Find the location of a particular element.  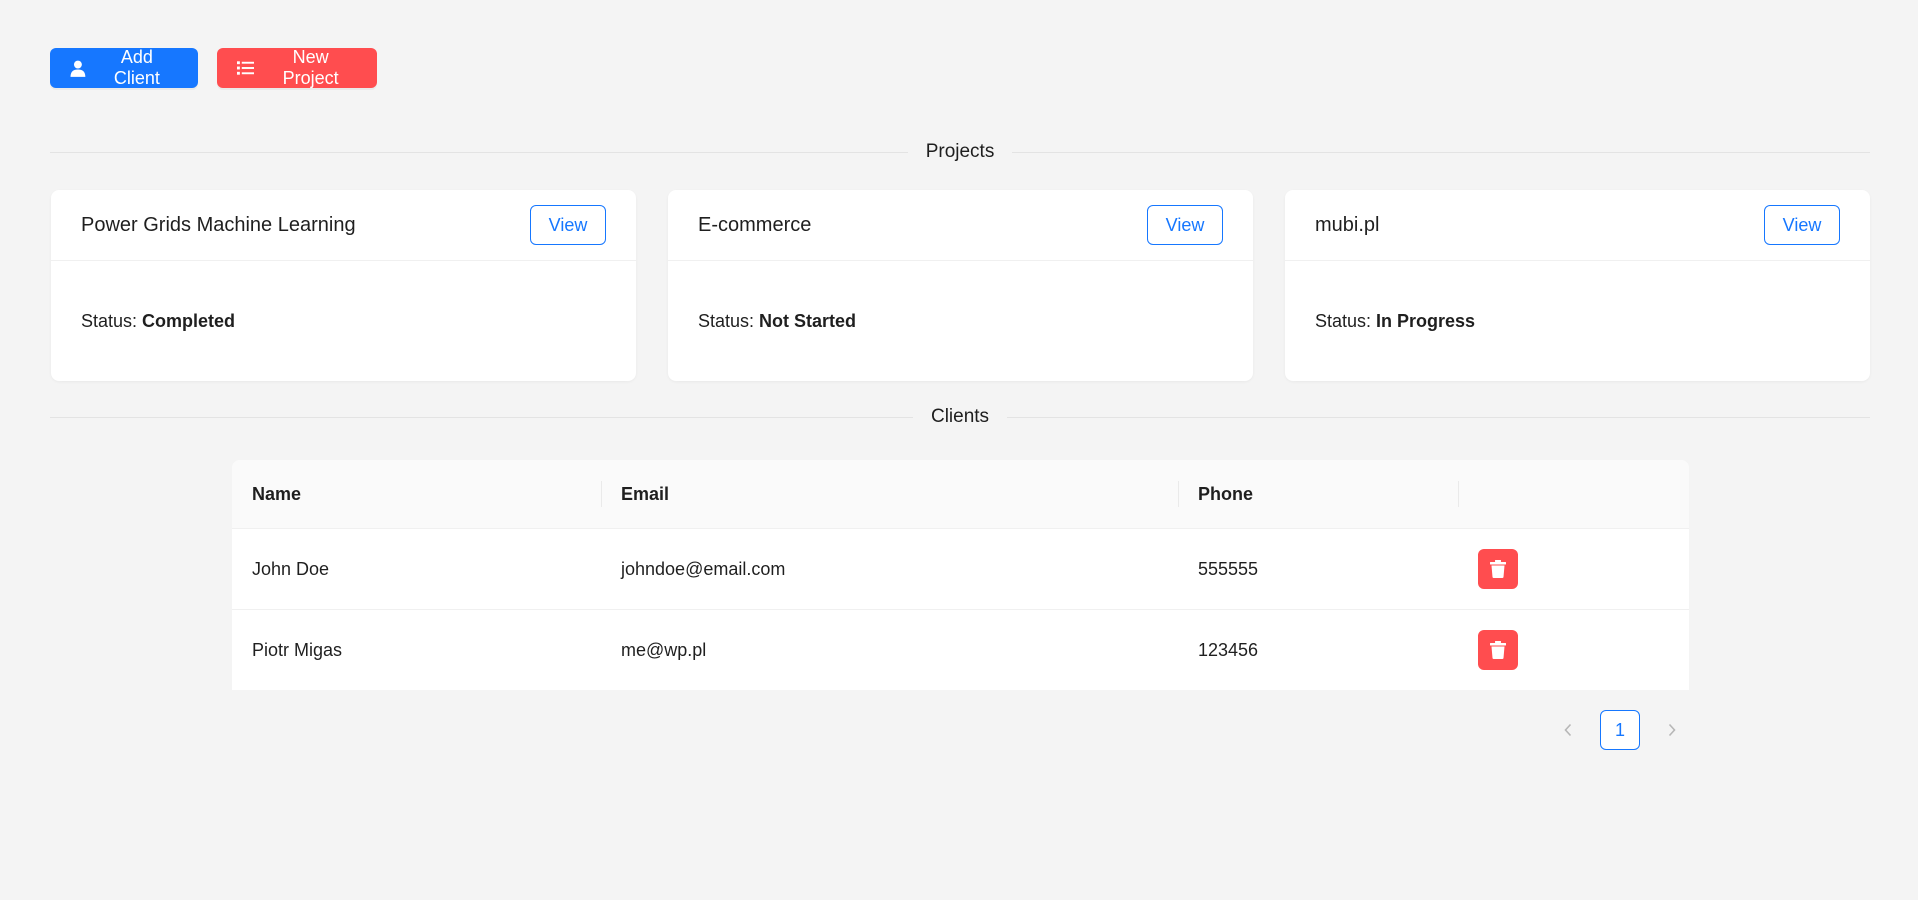

column-header-actions is located at coordinates (1573, 494).